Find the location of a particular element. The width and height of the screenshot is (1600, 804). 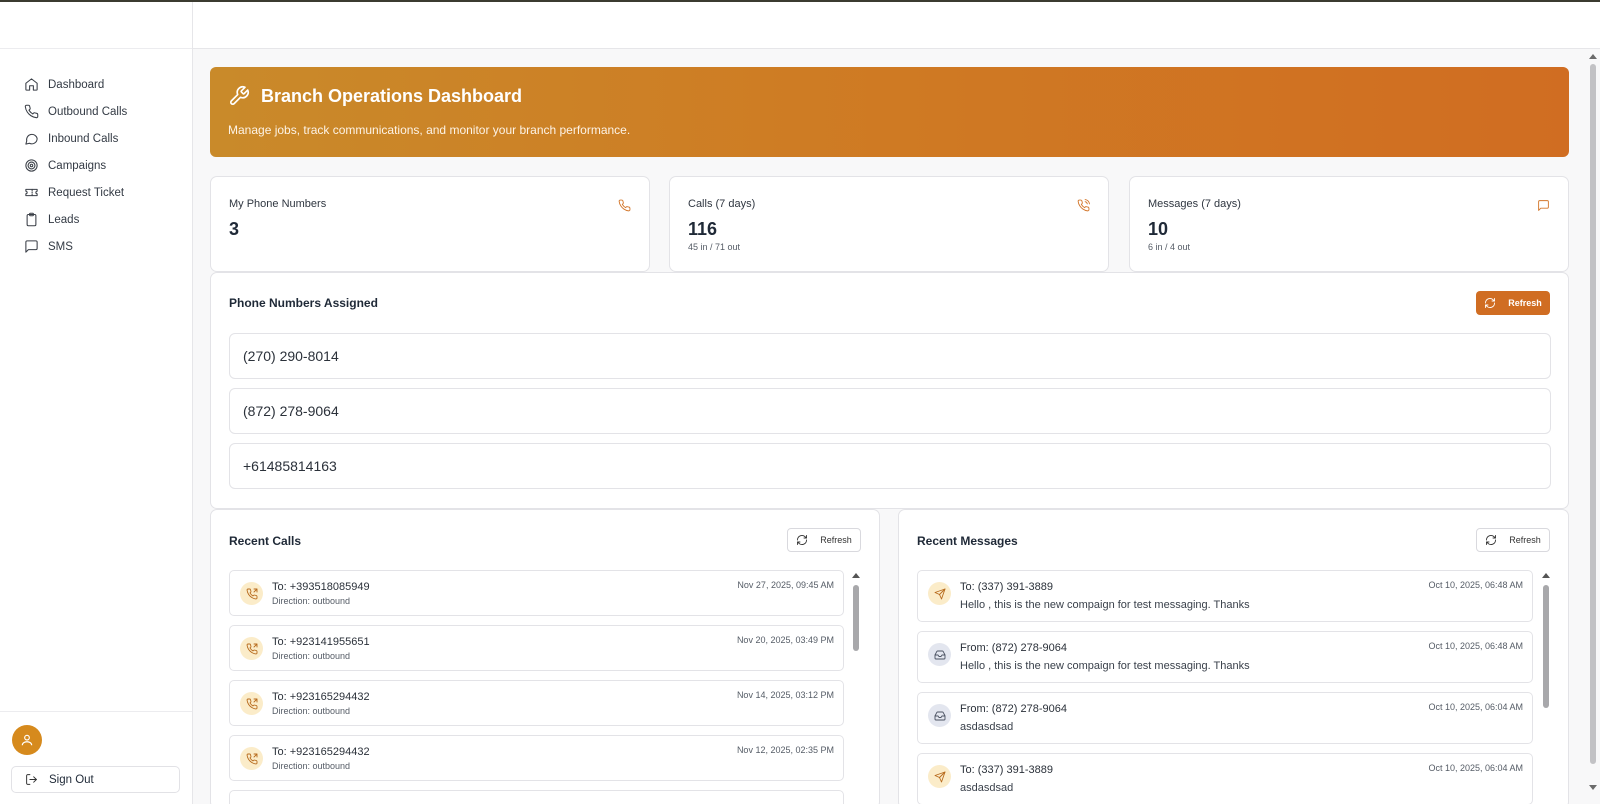

messages-scrollbar is located at coordinates (1546, 688).